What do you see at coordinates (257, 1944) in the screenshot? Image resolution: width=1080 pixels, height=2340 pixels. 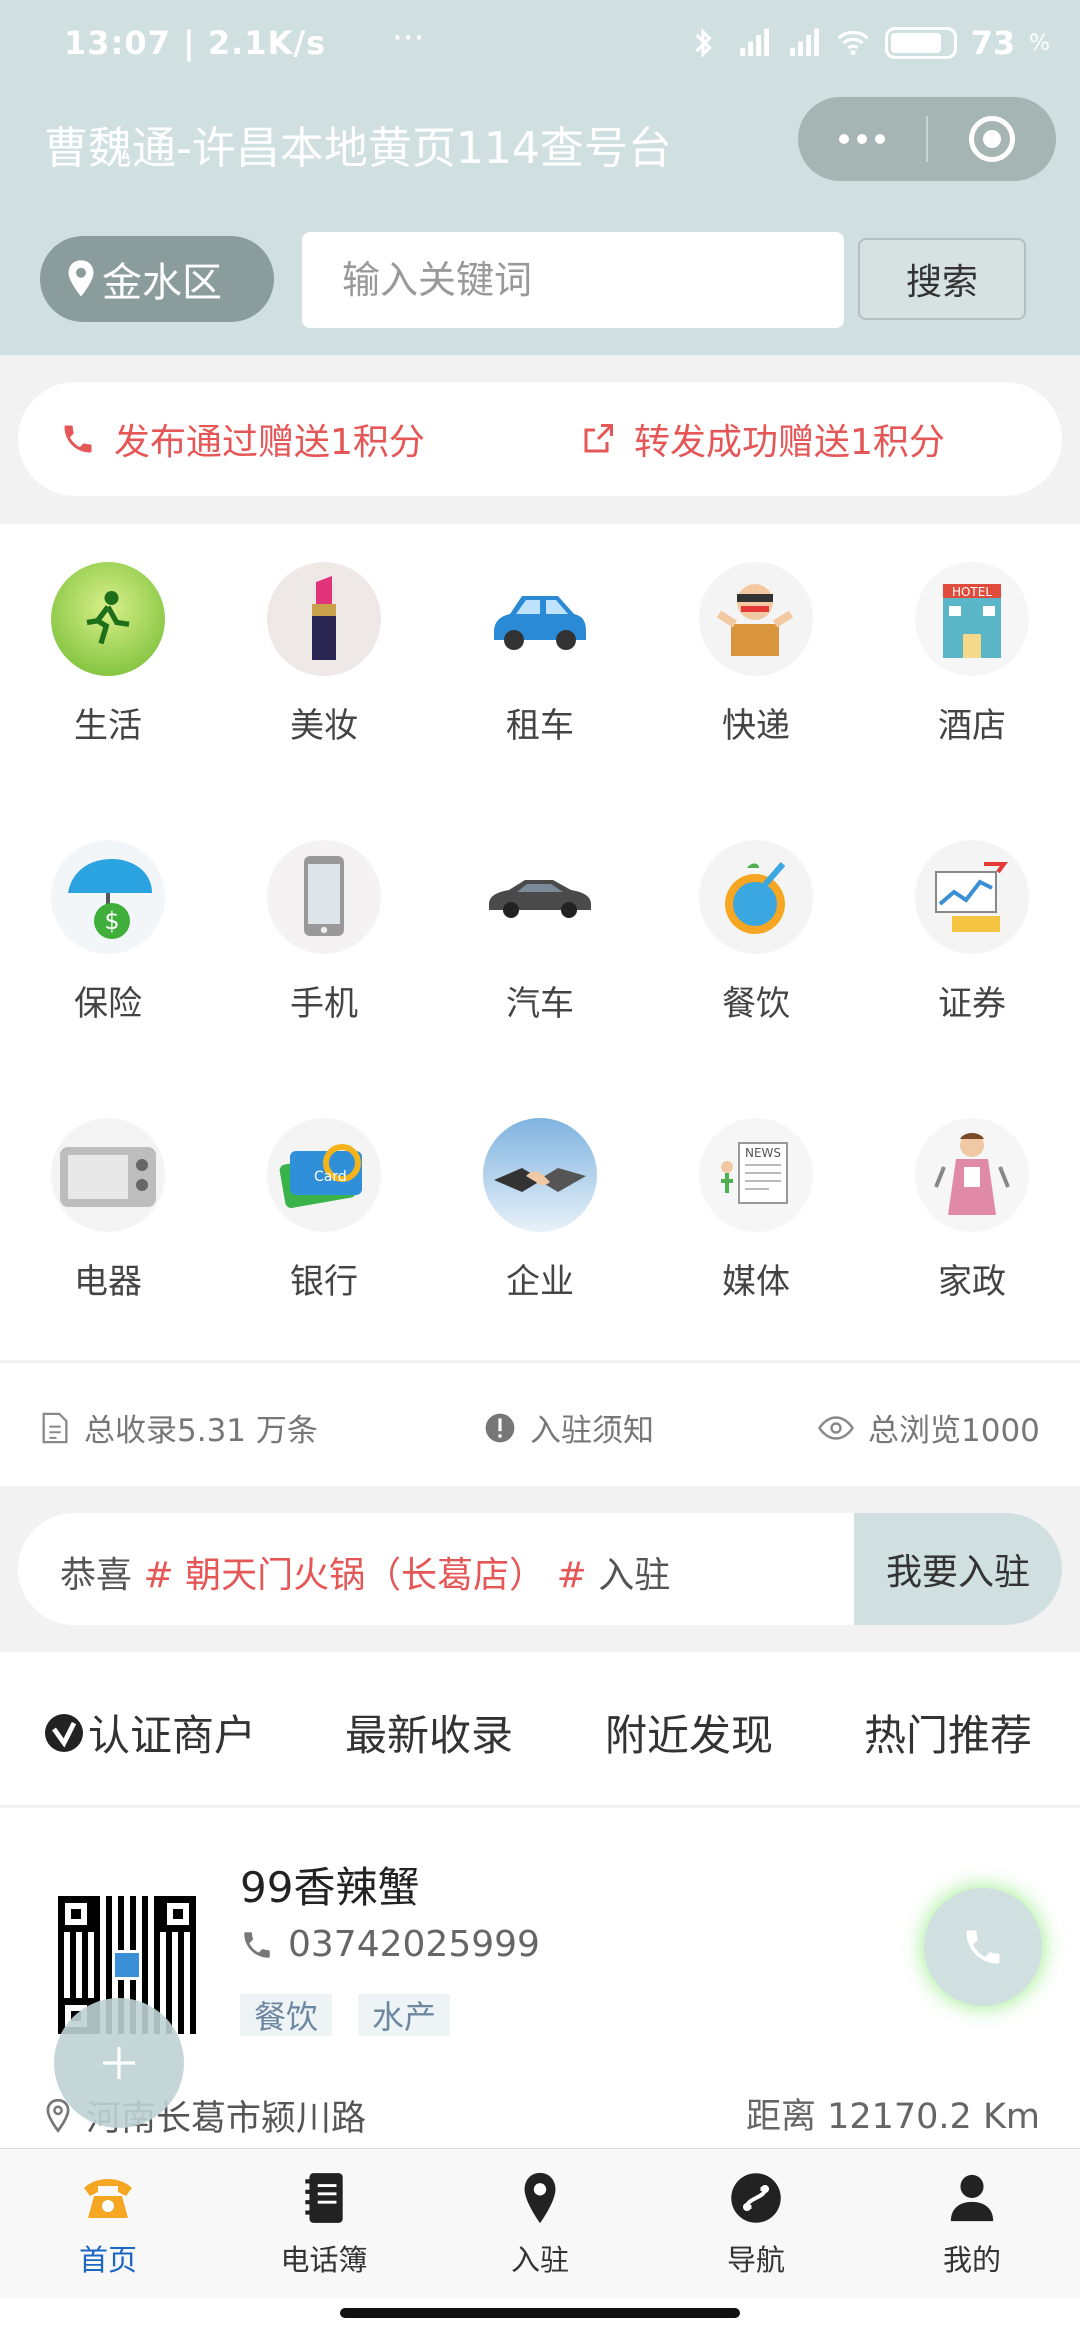 I see `phone-icon` at bounding box center [257, 1944].